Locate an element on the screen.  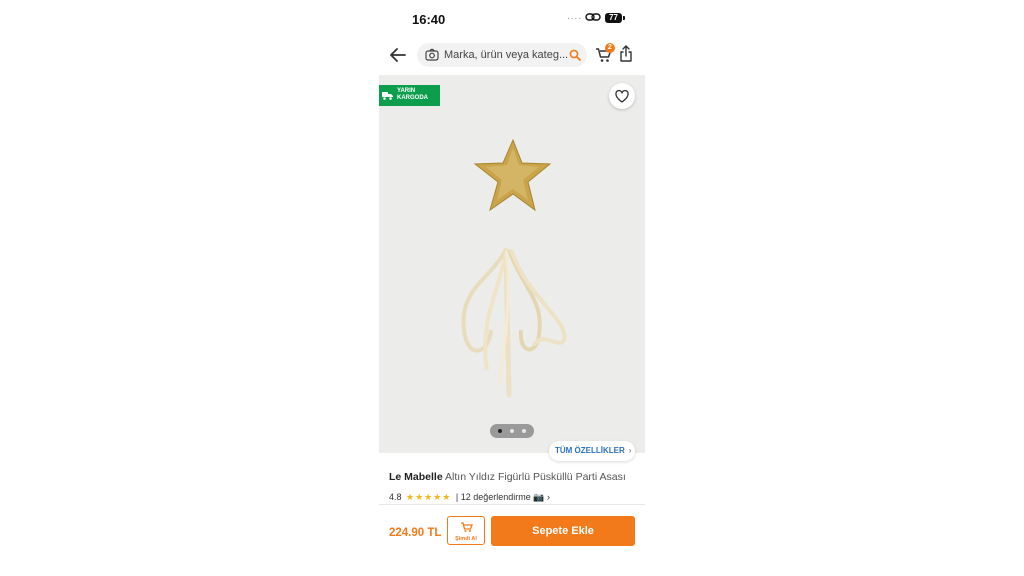
pager-dot-active is located at coordinates (500, 431).